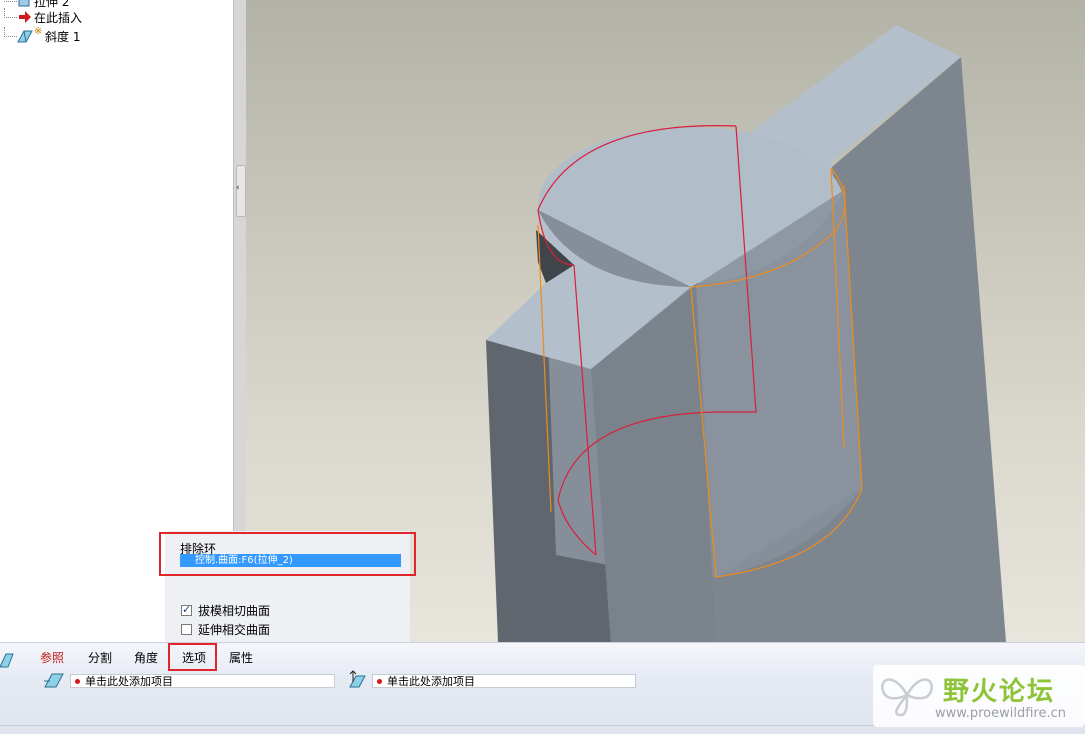  What do you see at coordinates (999, 692) in the screenshot?
I see `watermark-title: 野火论坛` at bounding box center [999, 692].